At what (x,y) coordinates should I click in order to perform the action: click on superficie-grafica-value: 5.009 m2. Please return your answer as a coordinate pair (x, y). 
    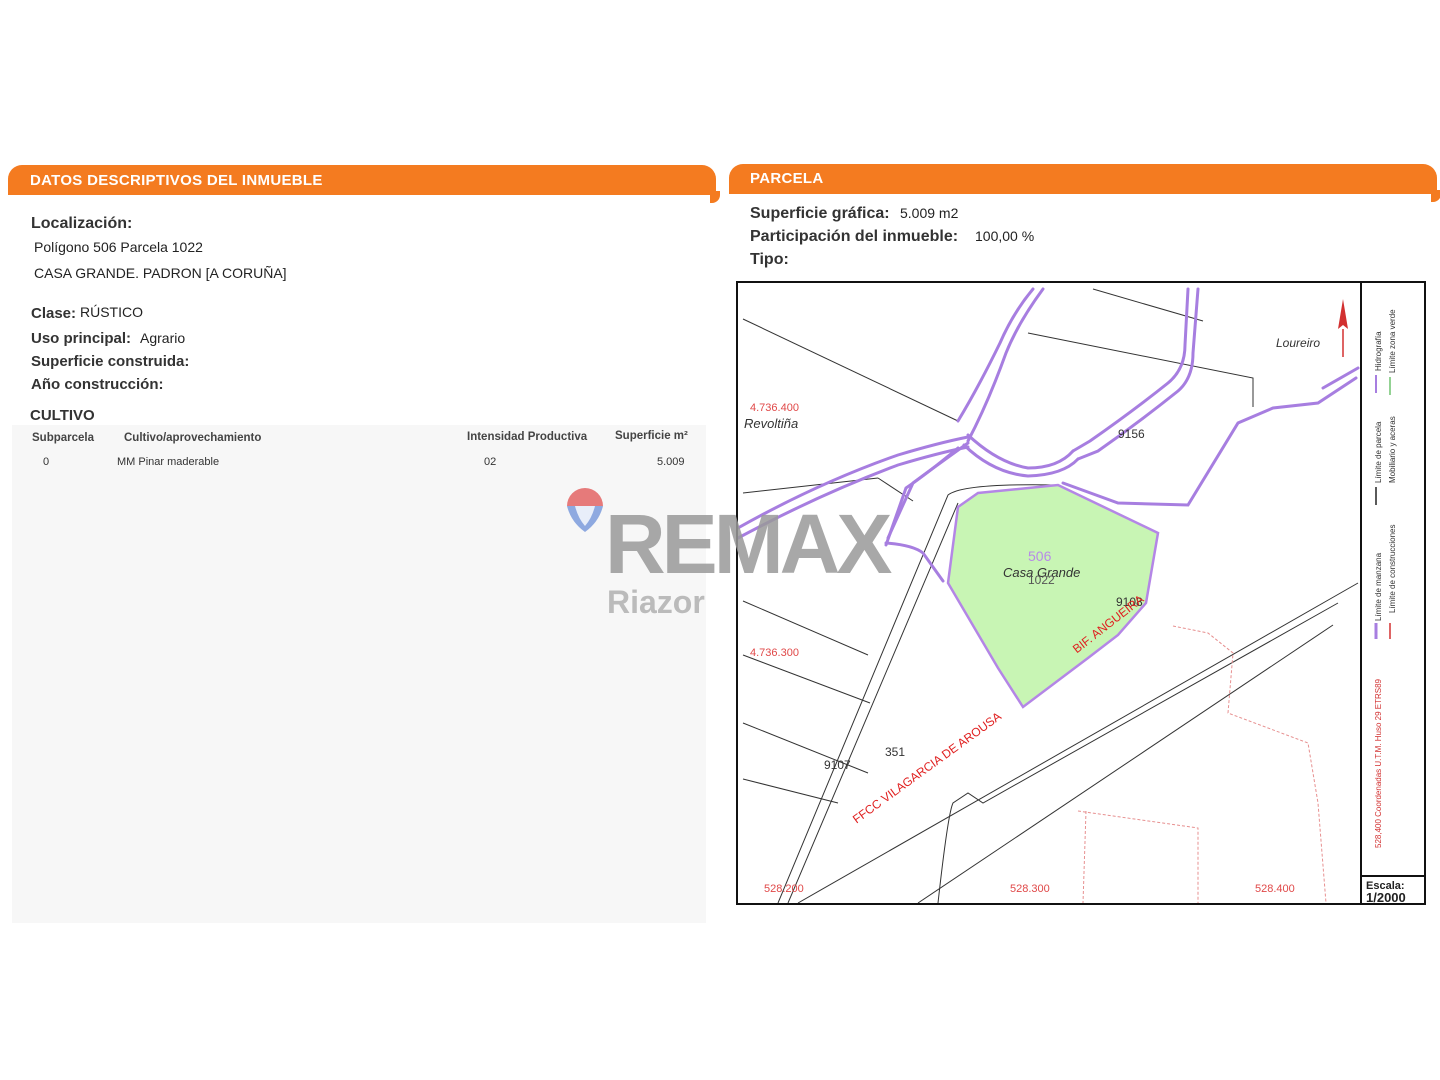
    Looking at the image, I should click on (929, 213).